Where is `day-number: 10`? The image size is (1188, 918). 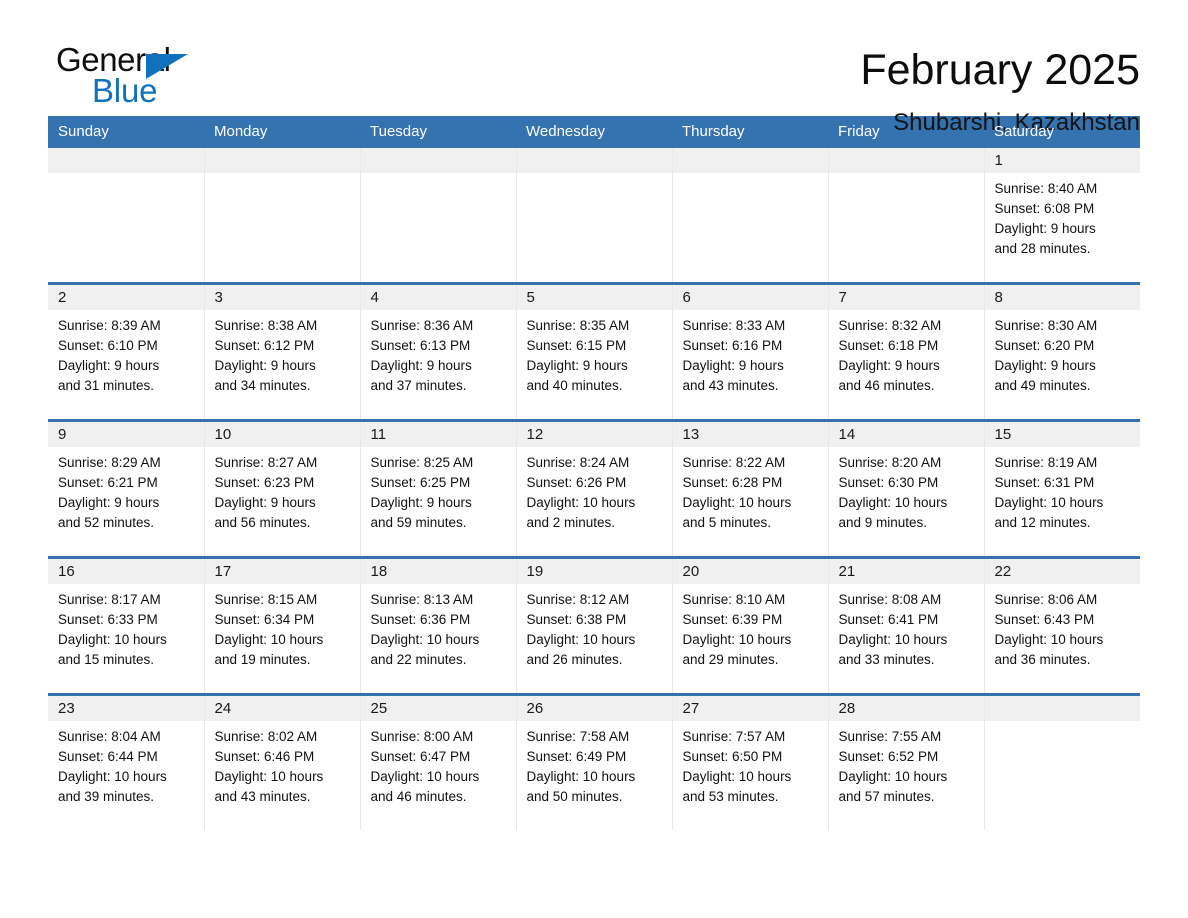 day-number: 10 is located at coordinates (223, 434).